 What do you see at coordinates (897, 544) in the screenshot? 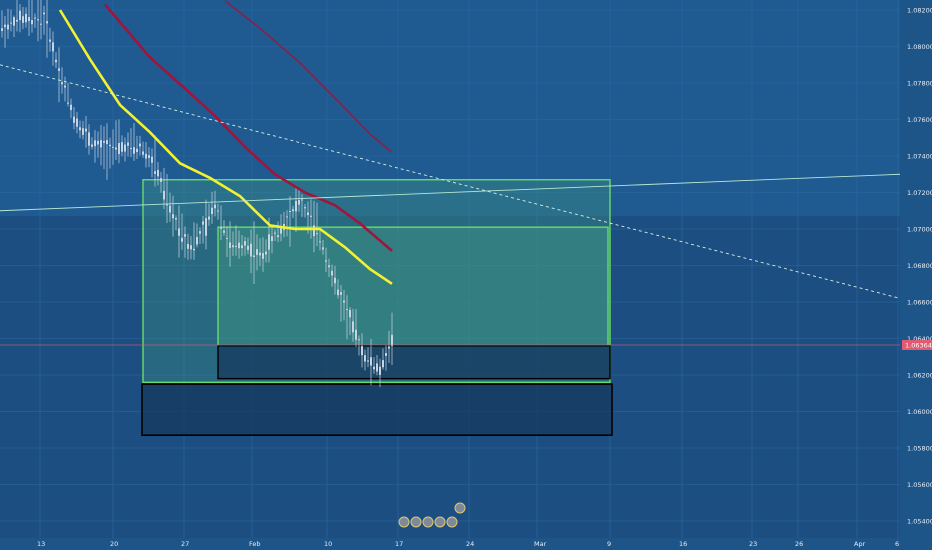
I see `x-tick-label: 6` at bounding box center [897, 544].